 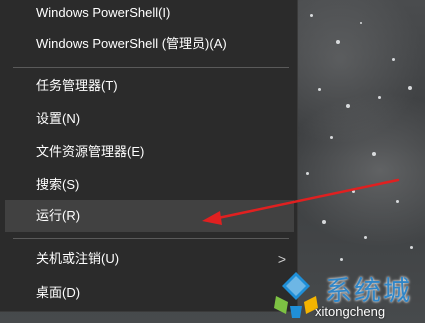 I want to click on site-watermark: 系统城 xitongcheng, so click(x=348, y=295).